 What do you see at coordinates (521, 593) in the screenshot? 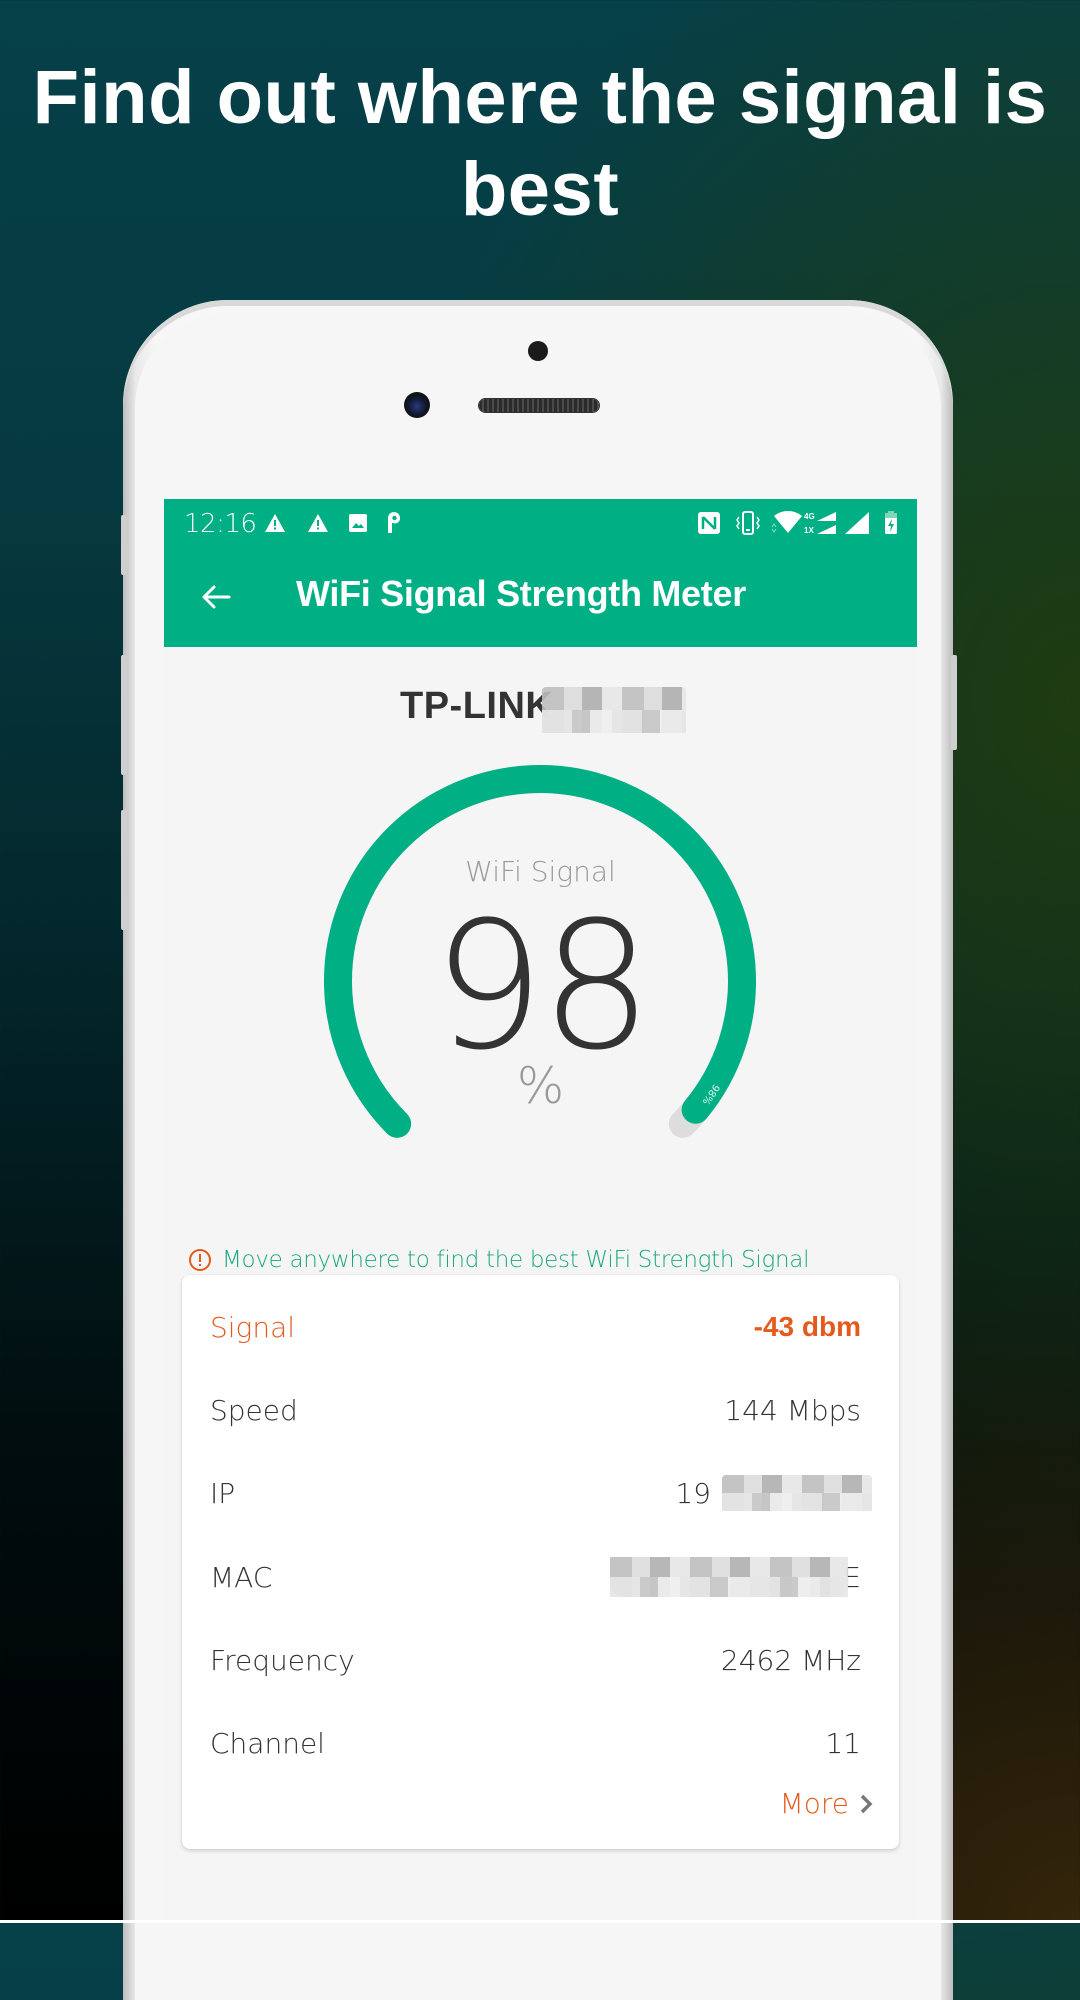
I see `app-title: WiFi Signal Strength Meter` at bounding box center [521, 593].